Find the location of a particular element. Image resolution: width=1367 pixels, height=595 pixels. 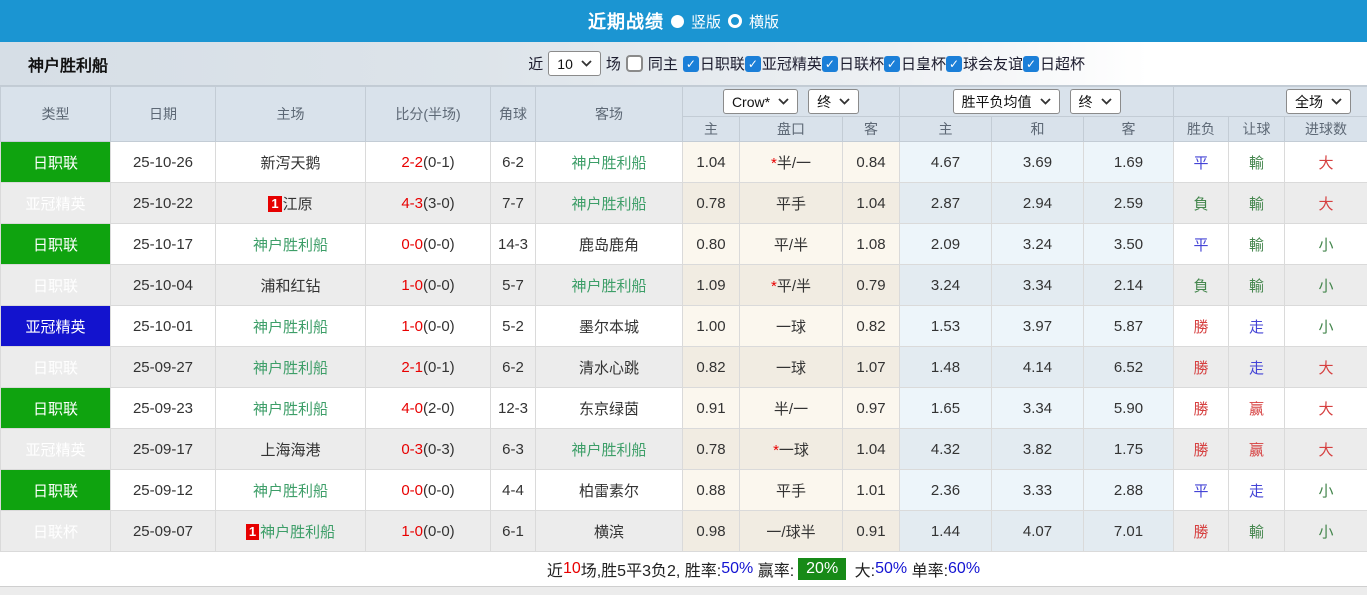

league-filter: ✓ 日皇杯 is located at coordinates (914, 63).